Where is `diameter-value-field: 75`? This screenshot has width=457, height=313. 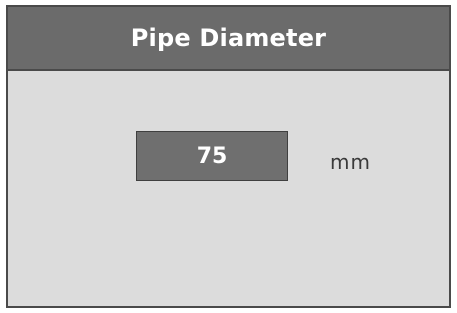
diameter-value-field: 75 is located at coordinates (212, 156).